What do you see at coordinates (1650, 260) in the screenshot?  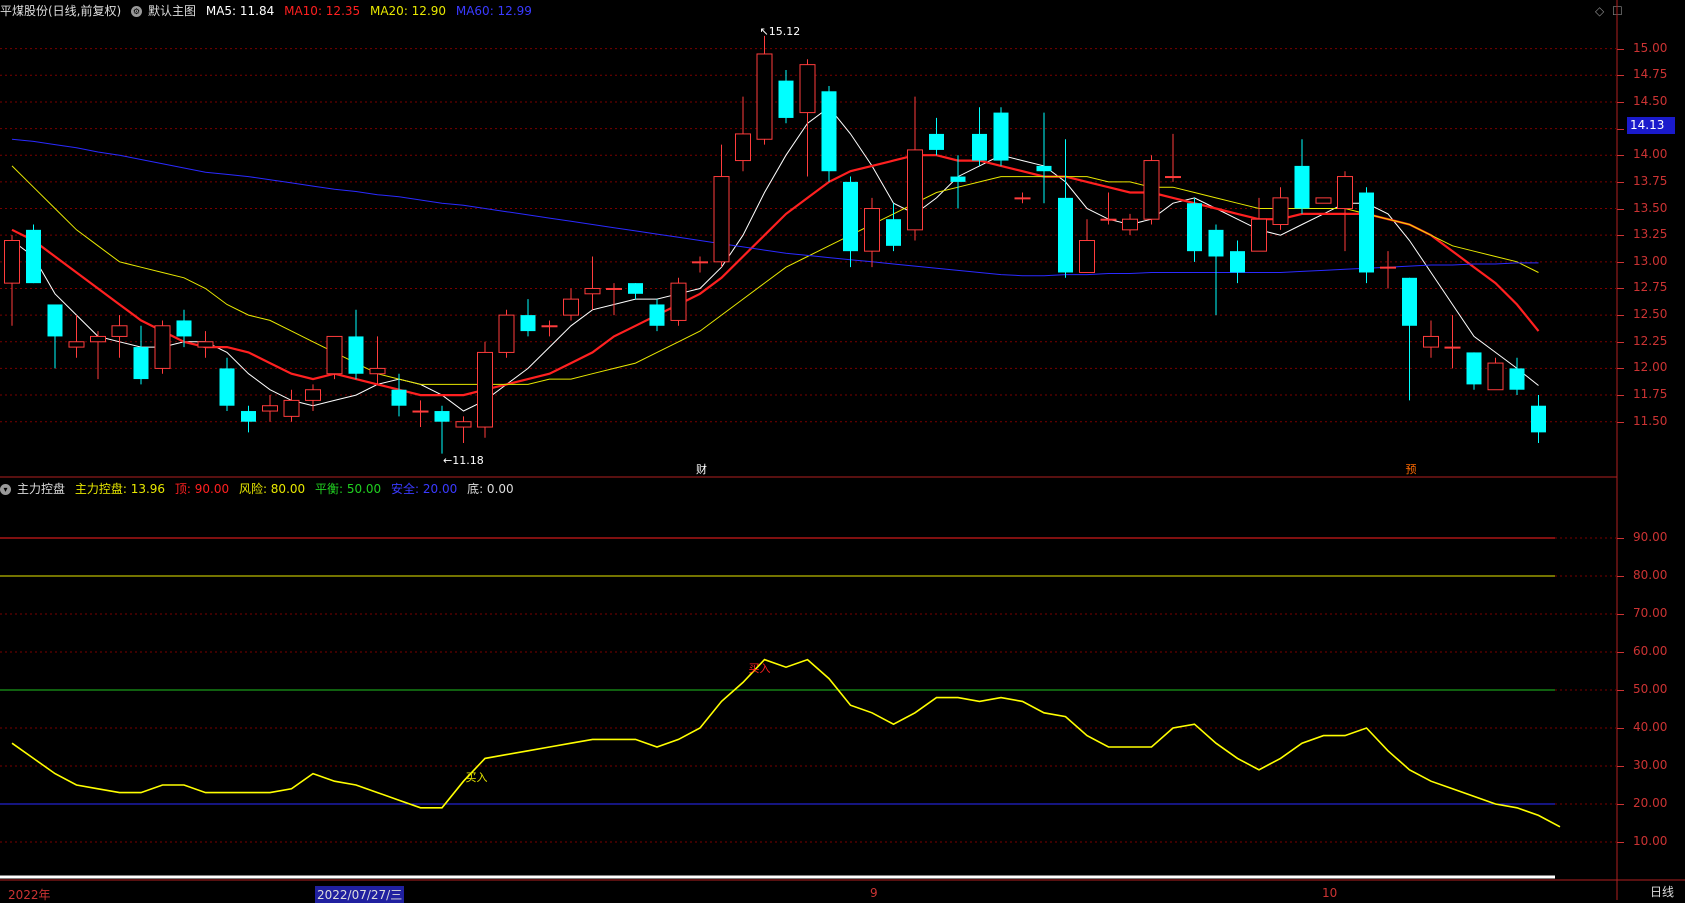 I see `price-tick-label: 13.00` at bounding box center [1650, 260].